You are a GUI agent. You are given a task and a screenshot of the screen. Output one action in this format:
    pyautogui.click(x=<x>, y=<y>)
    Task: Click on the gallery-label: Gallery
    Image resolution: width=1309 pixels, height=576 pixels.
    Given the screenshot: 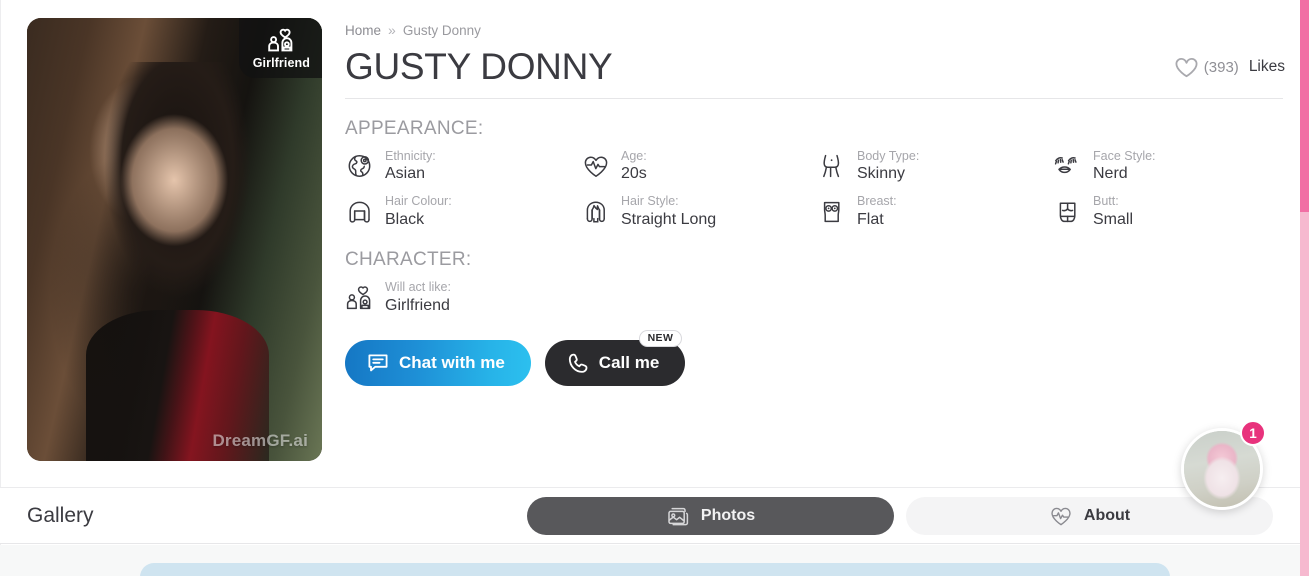 What is the action you would take?
    pyautogui.click(x=60, y=515)
    